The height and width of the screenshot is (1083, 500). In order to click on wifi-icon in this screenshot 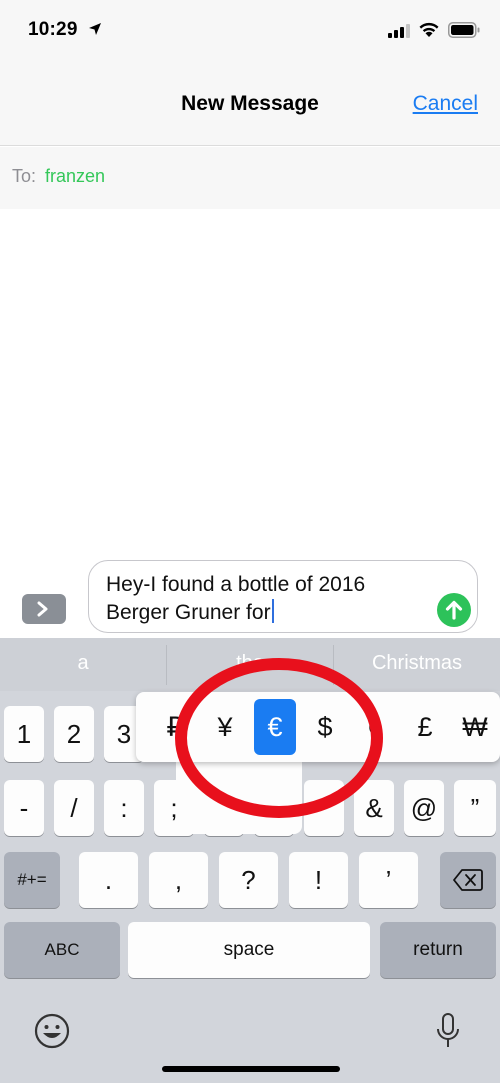, I will do `click(429, 29)`.